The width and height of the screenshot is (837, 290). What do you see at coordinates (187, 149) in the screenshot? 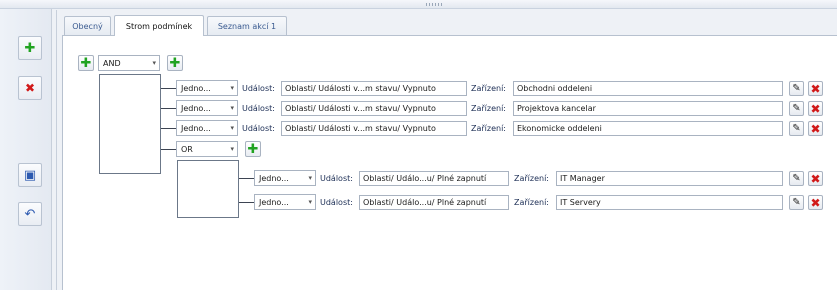
I see `subgroup-operator-value: OR` at bounding box center [187, 149].